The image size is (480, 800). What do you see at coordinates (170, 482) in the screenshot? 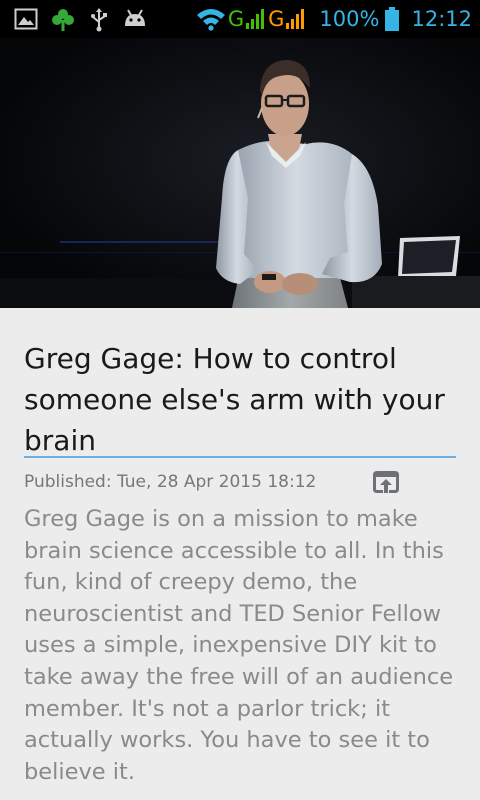
I see `published-date: Published: Tue, 28 Apr 2015 18:12` at bounding box center [170, 482].